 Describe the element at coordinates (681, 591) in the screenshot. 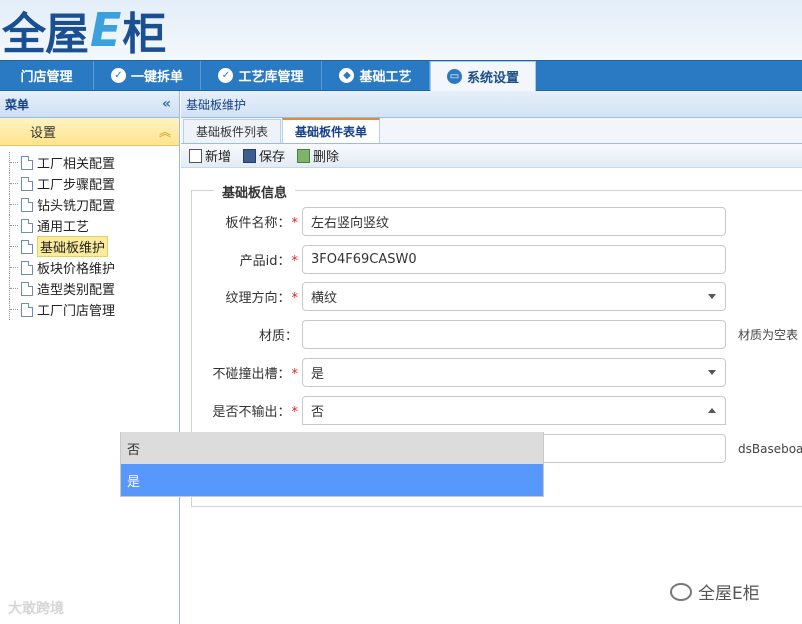

I see `wechat-icon` at that location.